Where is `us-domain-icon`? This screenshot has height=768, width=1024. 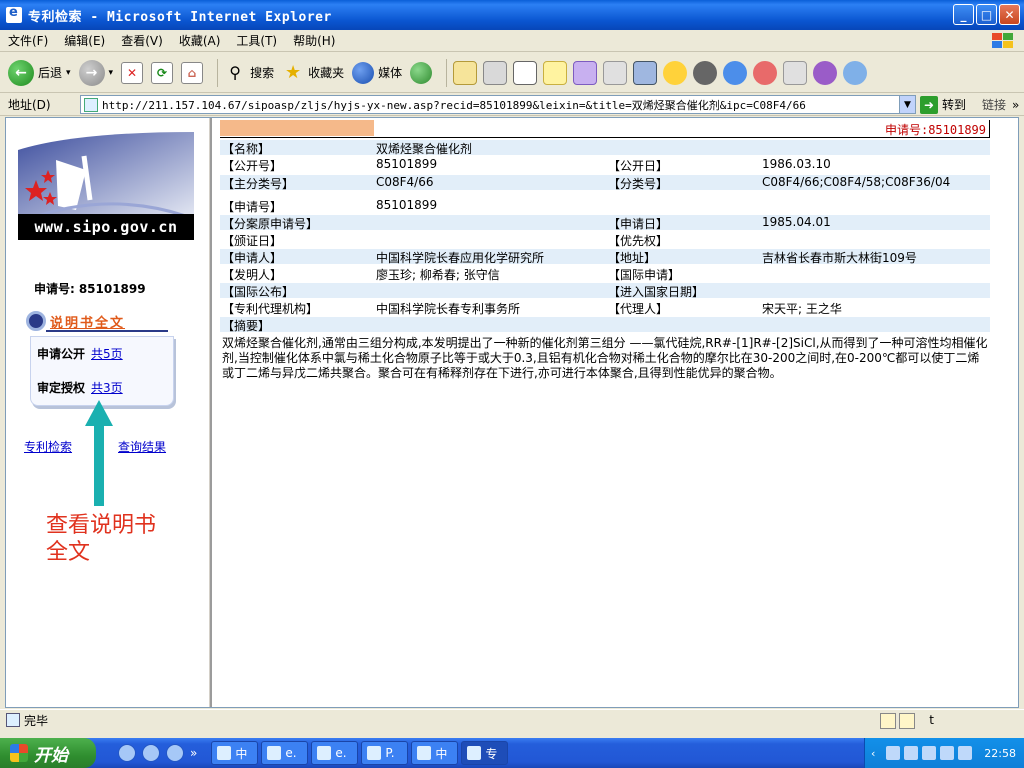
us-domain-icon is located at coordinates (795, 72).